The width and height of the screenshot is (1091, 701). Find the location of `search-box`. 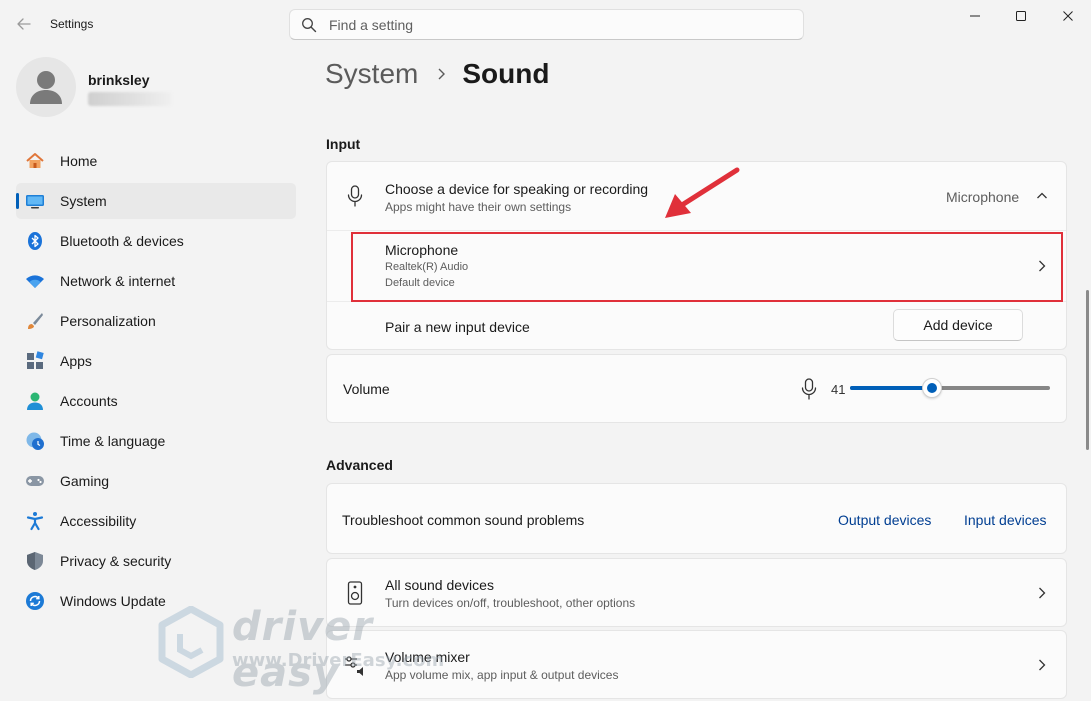

search-box is located at coordinates (546, 24).